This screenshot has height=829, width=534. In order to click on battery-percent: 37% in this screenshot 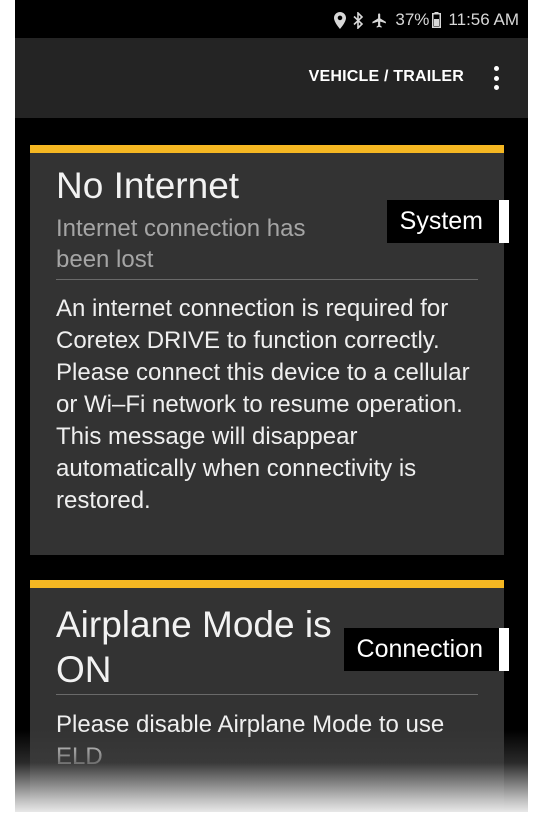, I will do `click(412, 19)`.